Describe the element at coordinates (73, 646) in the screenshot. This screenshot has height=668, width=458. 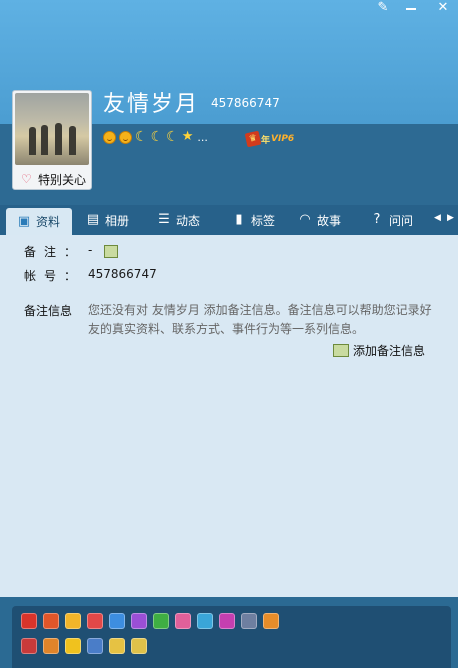
I see `yellow-face-badge-icon` at that location.